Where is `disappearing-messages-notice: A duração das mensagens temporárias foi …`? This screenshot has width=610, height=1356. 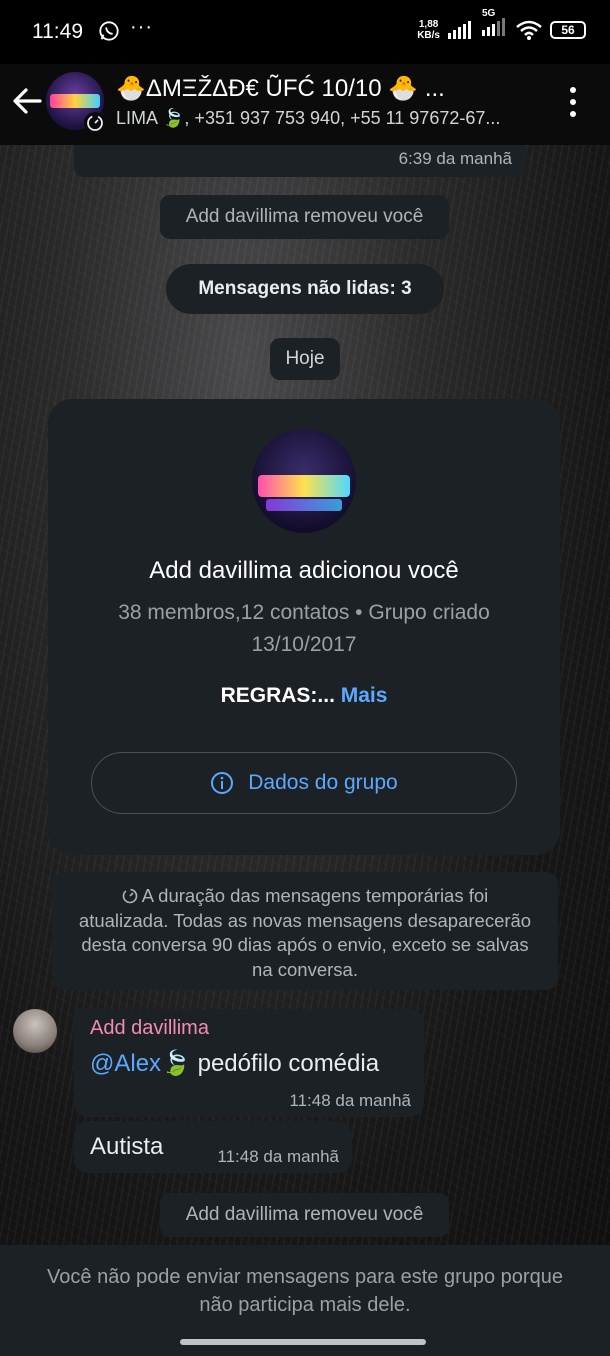 disappearing-messages-notice: A duração das mensagens temporárias foi … is located at coordinates (305, 931).